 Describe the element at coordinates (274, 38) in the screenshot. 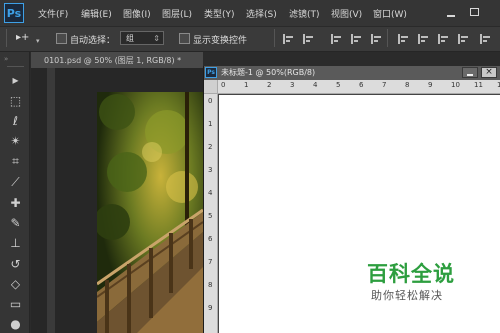

I see `options-divider` at that location.